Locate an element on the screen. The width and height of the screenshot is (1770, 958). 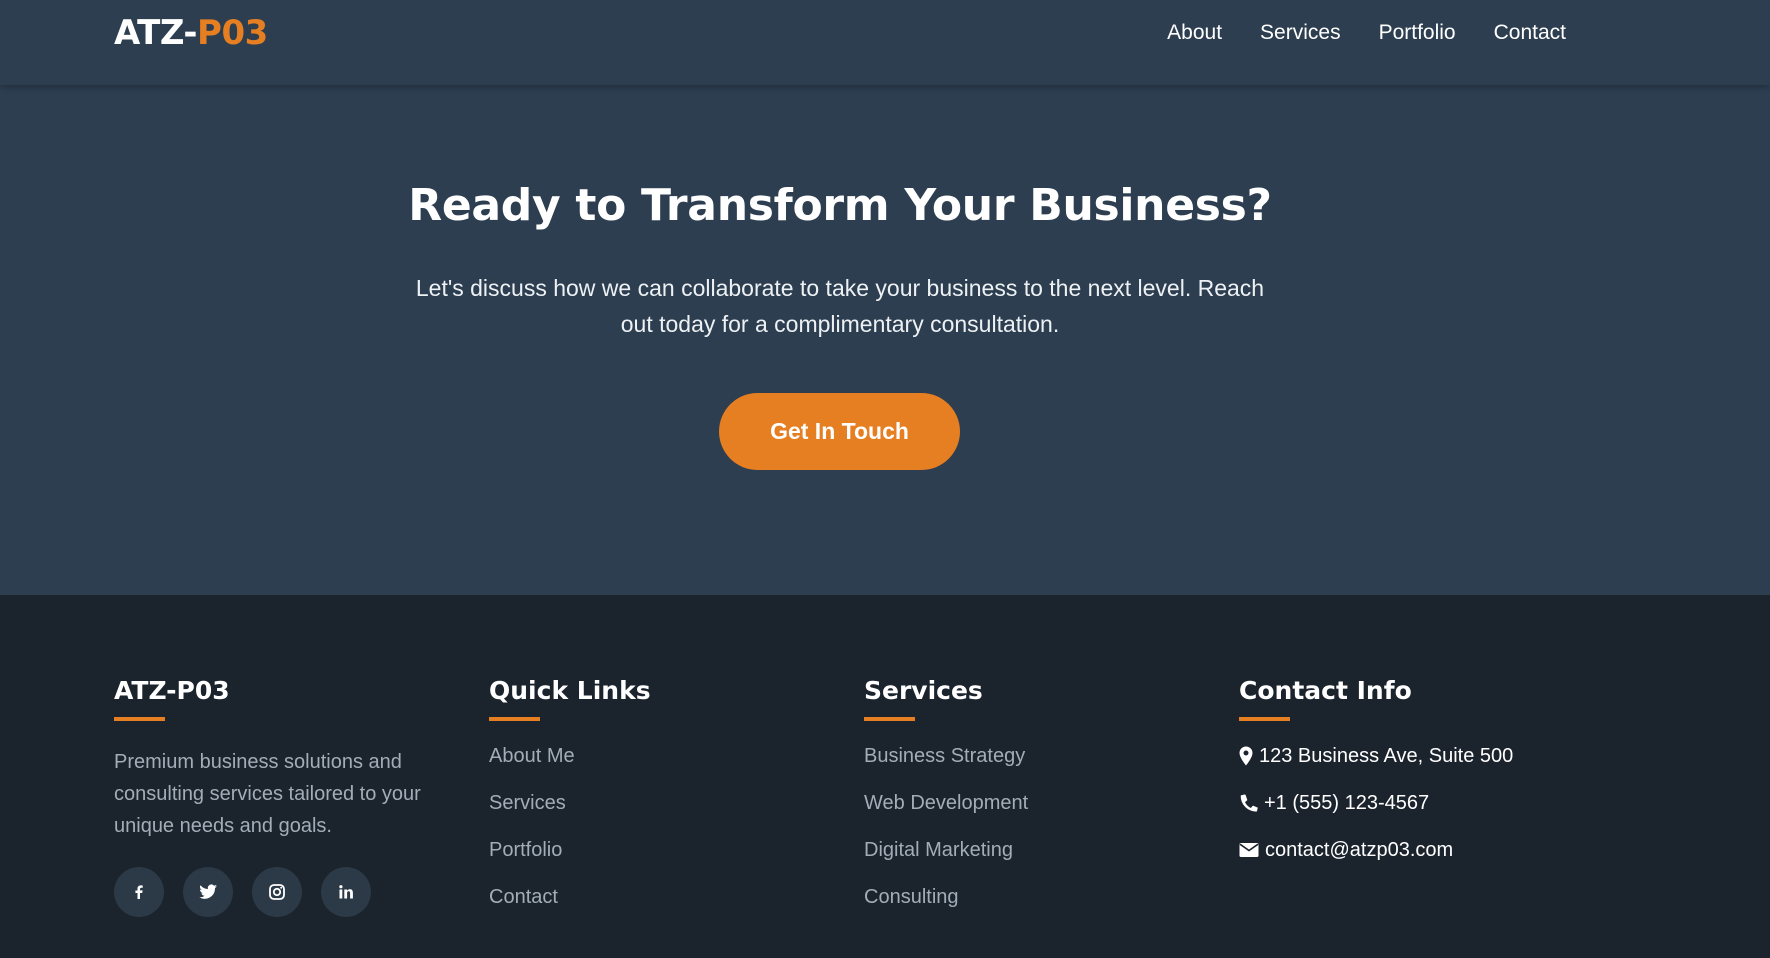
quick-links-title: Quick Links is located at coordinates (570, 690).